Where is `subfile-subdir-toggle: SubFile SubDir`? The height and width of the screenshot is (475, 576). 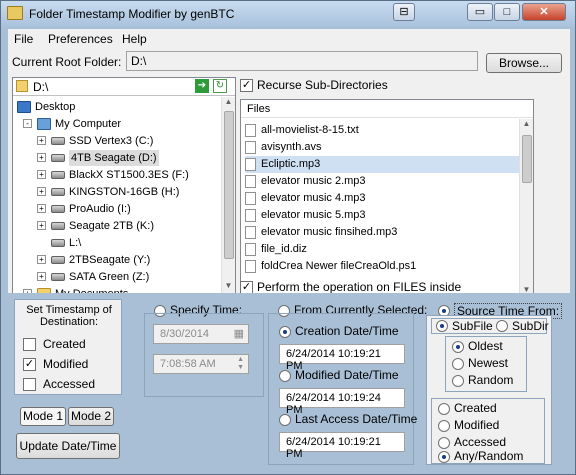 subfile-subdir-toggle: SubFile SubDir is located at coordinates (490, 326).